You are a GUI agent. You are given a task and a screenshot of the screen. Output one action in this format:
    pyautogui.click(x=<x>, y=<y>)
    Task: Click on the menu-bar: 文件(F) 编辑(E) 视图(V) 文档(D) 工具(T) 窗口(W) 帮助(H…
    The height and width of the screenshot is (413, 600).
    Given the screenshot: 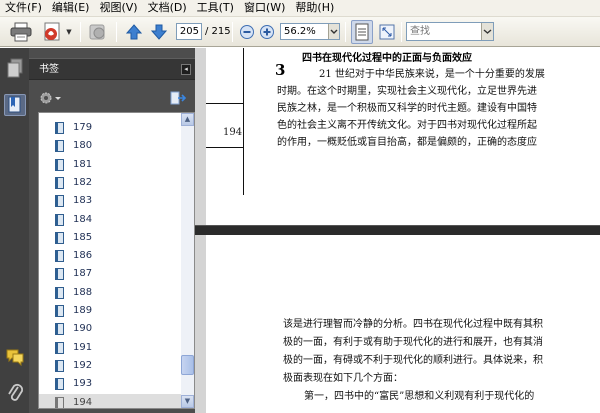 What is the action you would take?
    pyautogui.click(x=300, y=8)
    